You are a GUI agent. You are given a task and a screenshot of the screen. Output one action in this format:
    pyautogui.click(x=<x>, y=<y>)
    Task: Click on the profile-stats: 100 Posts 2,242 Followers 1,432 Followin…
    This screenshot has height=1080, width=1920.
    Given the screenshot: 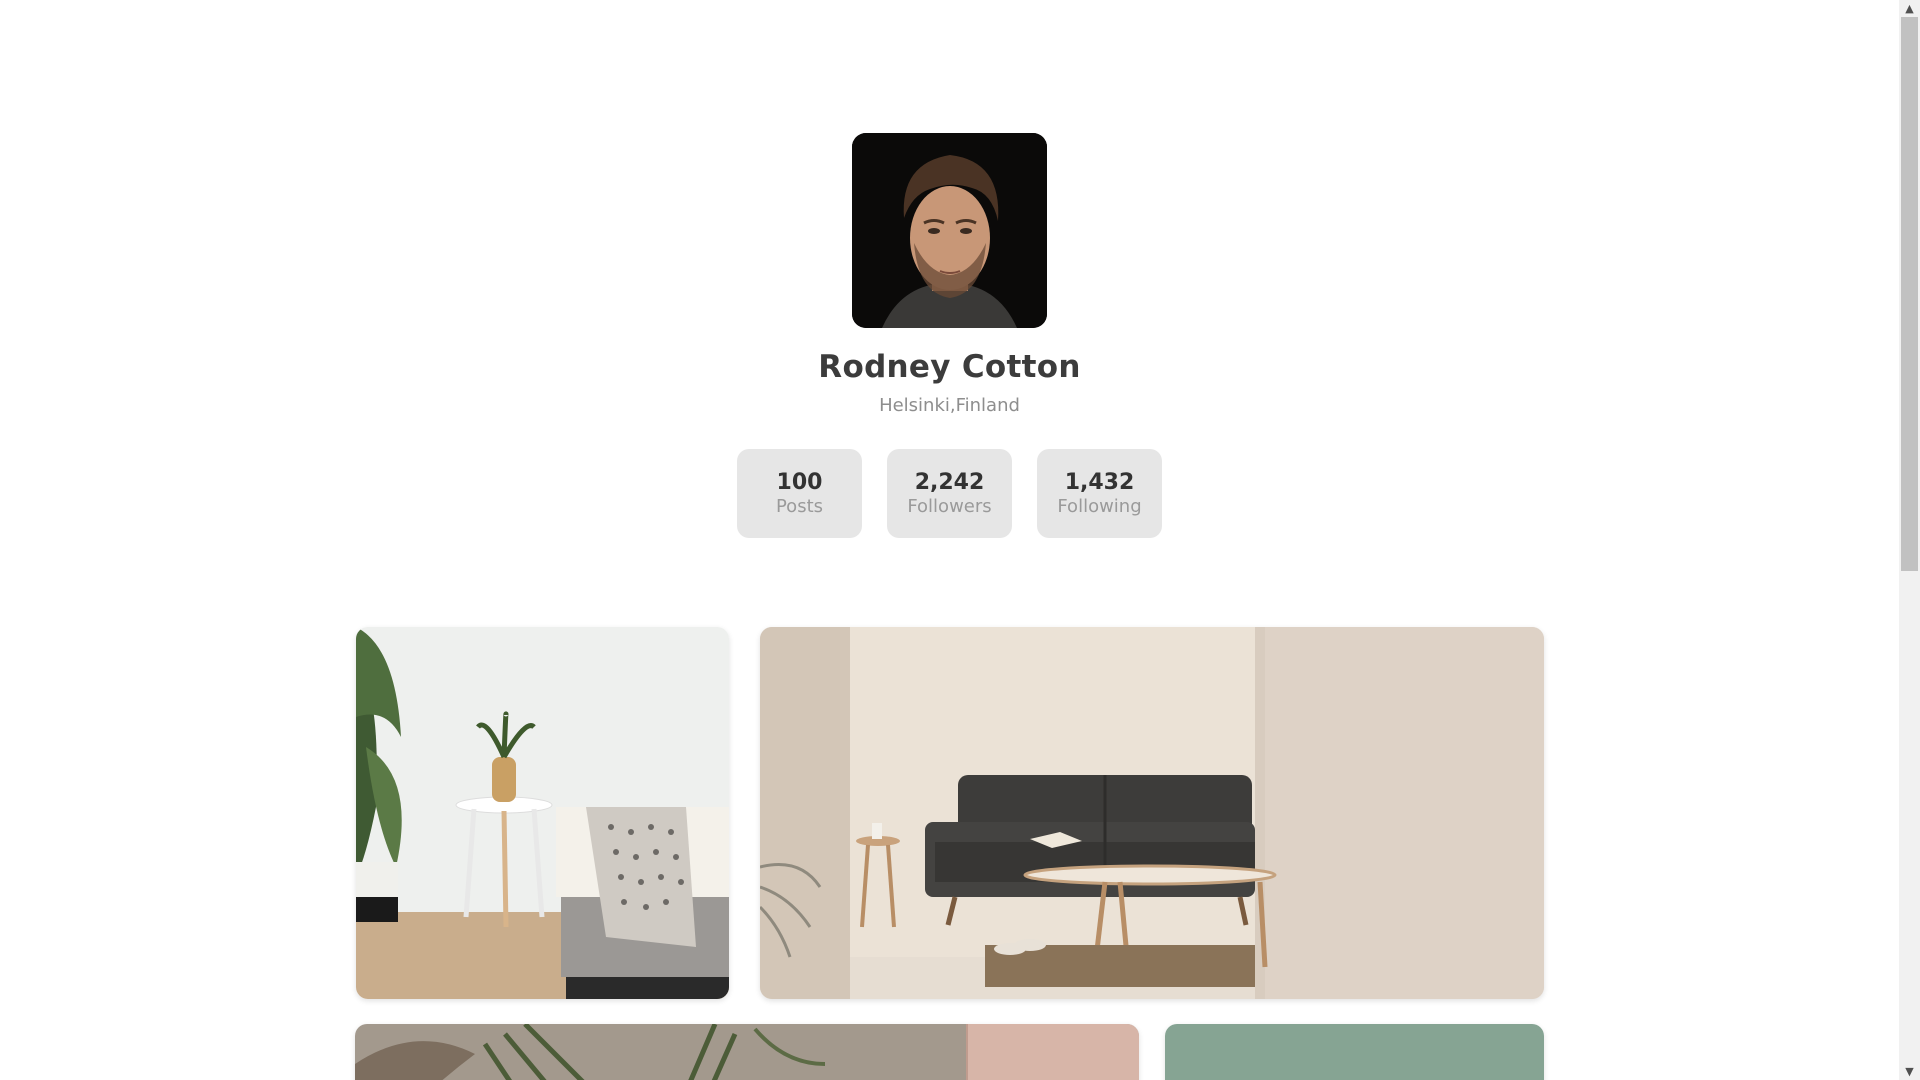 What is the action you would take?
    pyautogui.click(x=949, y=493)
    